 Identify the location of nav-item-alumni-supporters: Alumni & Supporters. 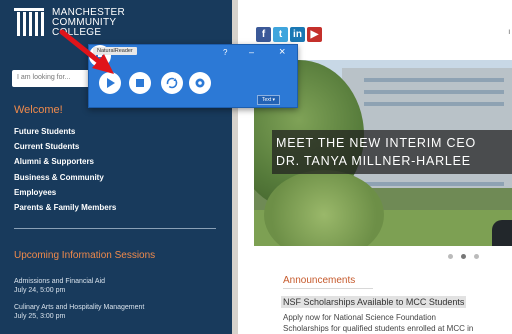
(65, 161).